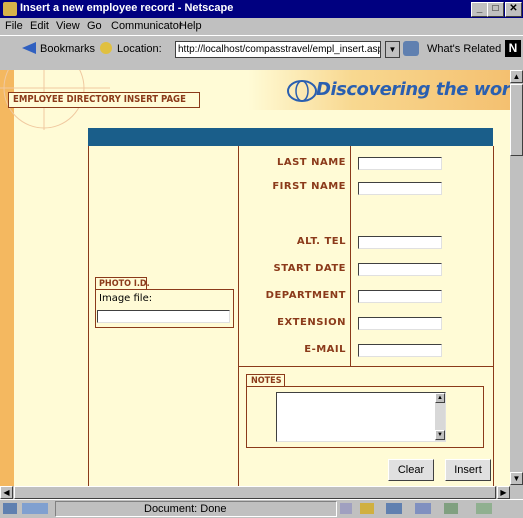 The width and height of the screenshot is (523, 518). Describe the element at coordinates (400, 296) in the screenshot. I see `department-input` at that location.